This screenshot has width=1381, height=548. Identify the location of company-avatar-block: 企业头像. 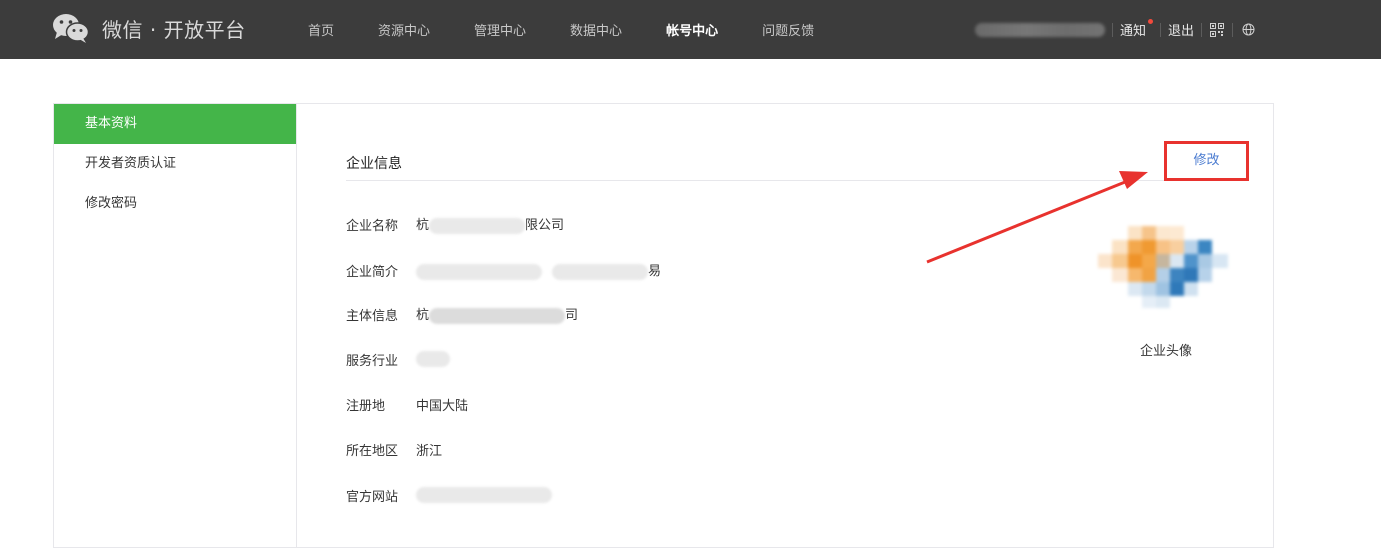
(1166, 291).